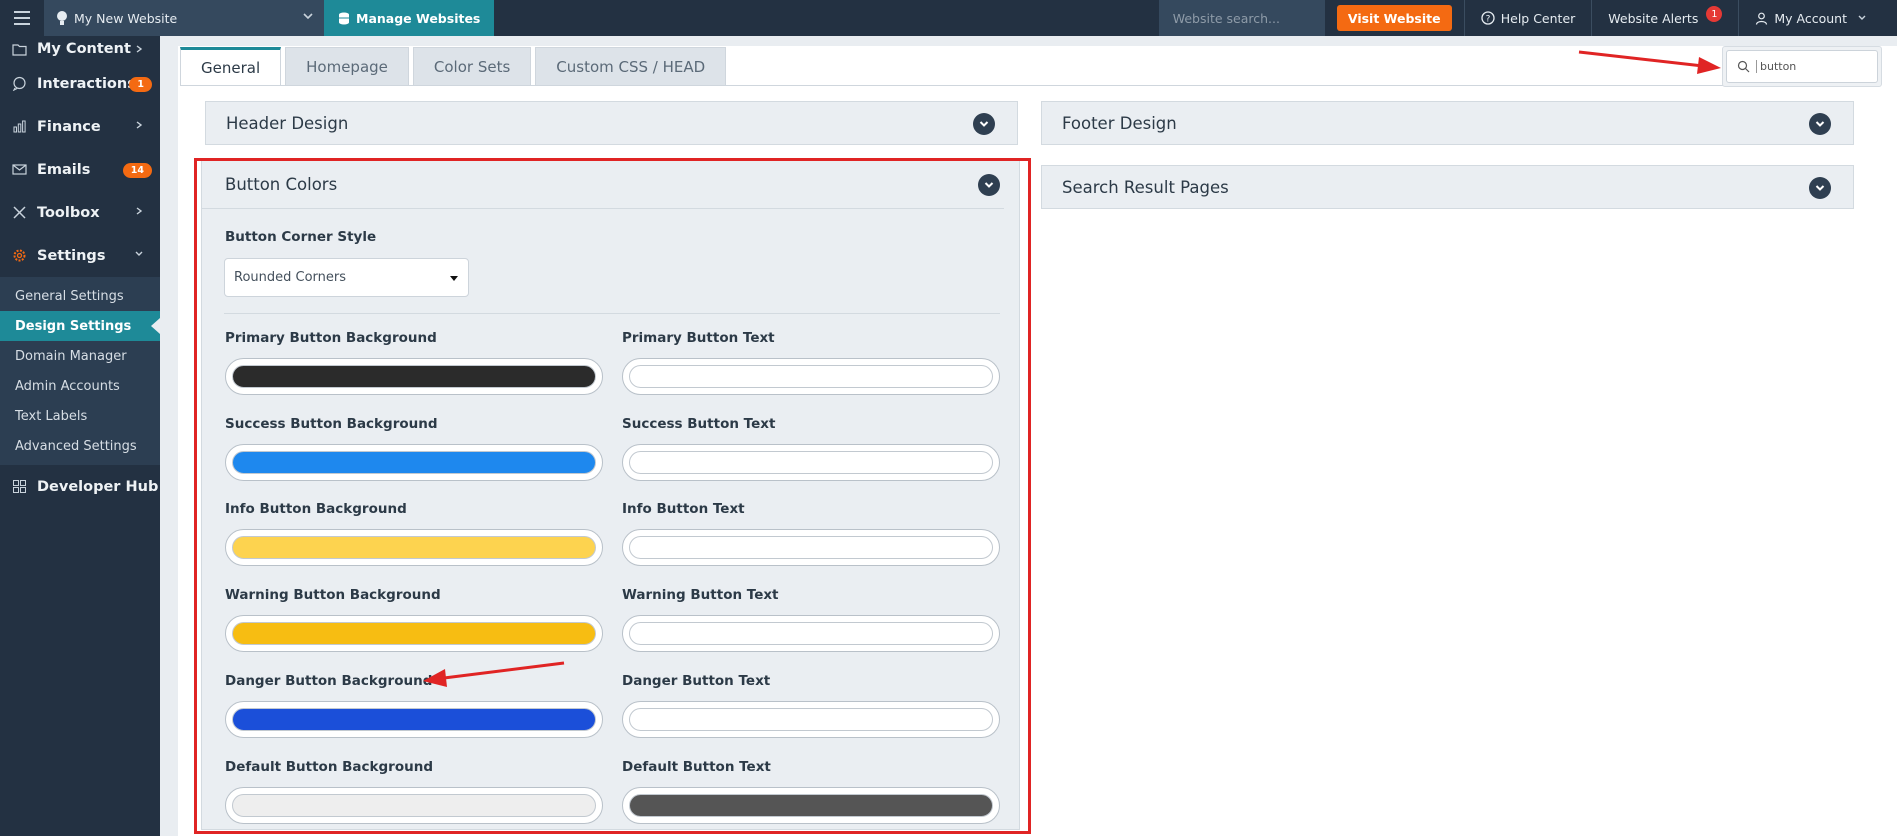  Describe the element at coordinates (329, 681) in the screenshot. I see `danger-button-background-label: Danger Button Background` at that location.